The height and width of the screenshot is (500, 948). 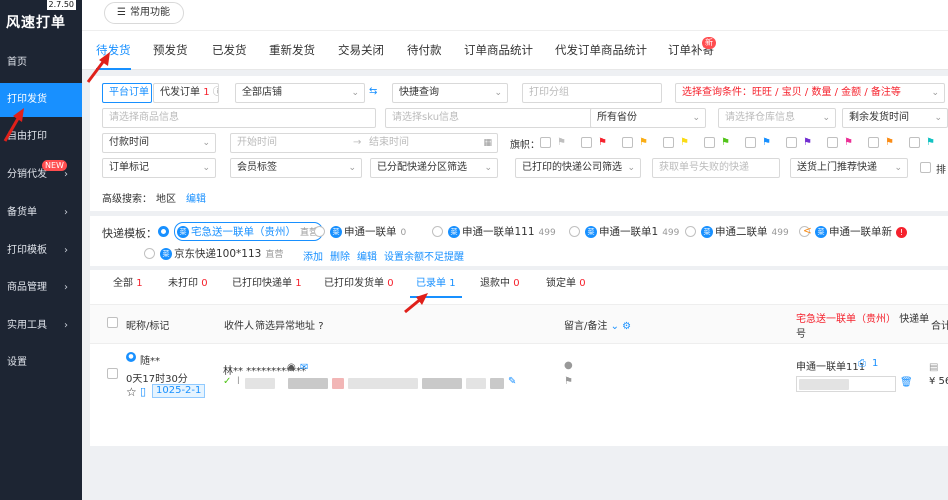 What do you see at coordinates (112, 322) in the screenshot?
I see `select-all-checkbox` at bounding box center [112, 322].